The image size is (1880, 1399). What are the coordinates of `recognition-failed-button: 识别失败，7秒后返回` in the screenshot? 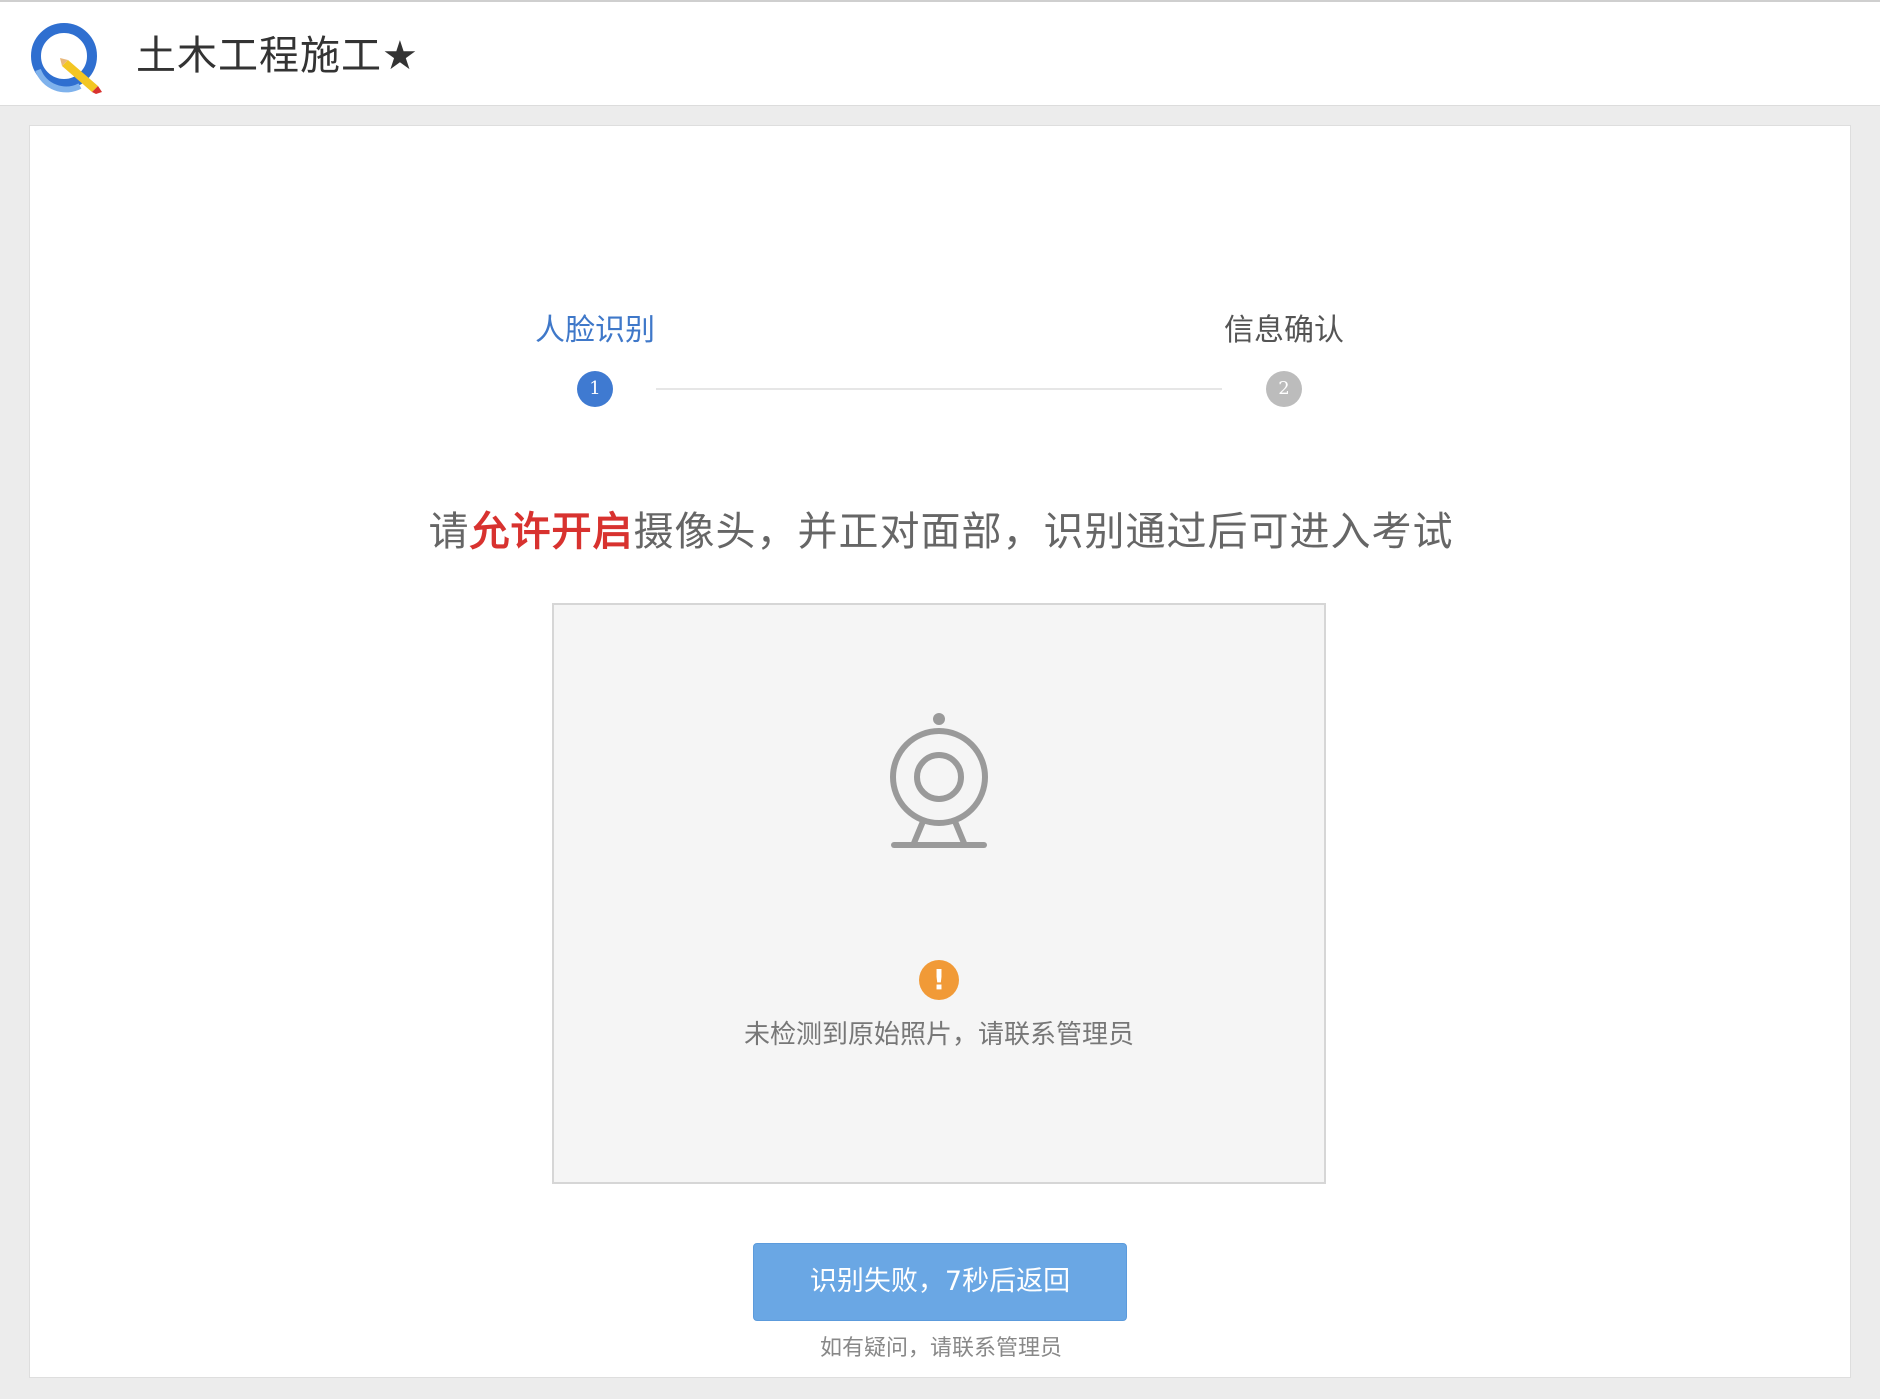 It's located at (940, 1282).